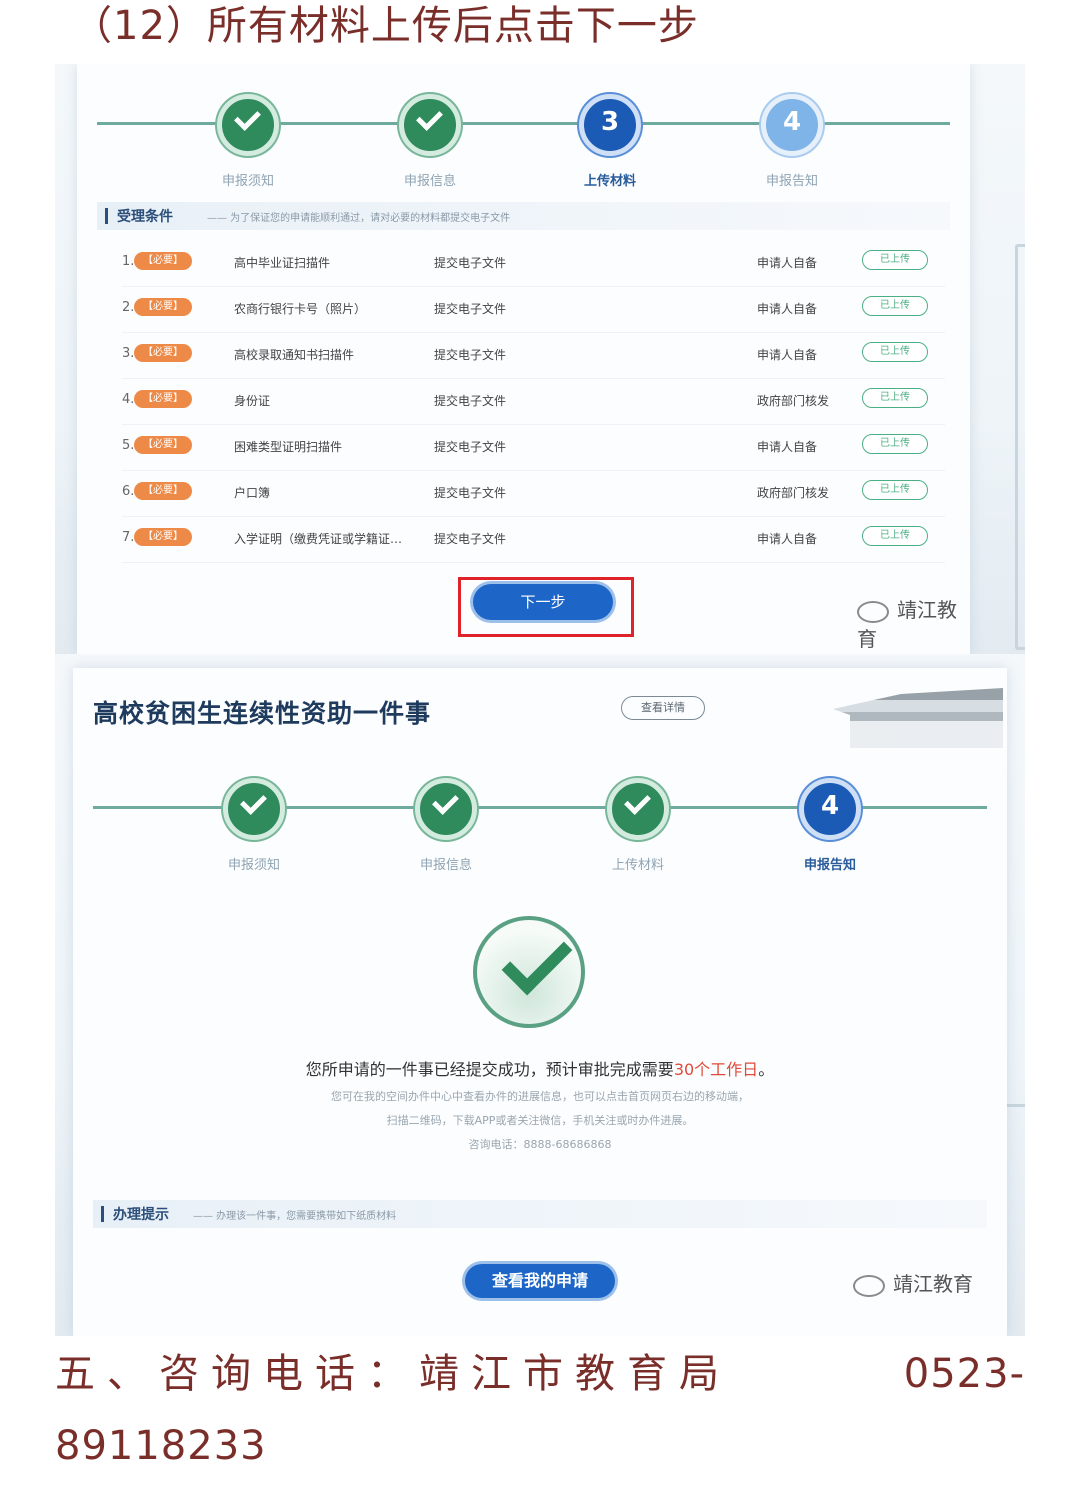  What do you see at coordinates (533, 493) in the screenshot?
I see `table-row: 6. 【必要】 户口簿 提交电子文件 政府部门核发 已上传` at bounding box center [533, 493].